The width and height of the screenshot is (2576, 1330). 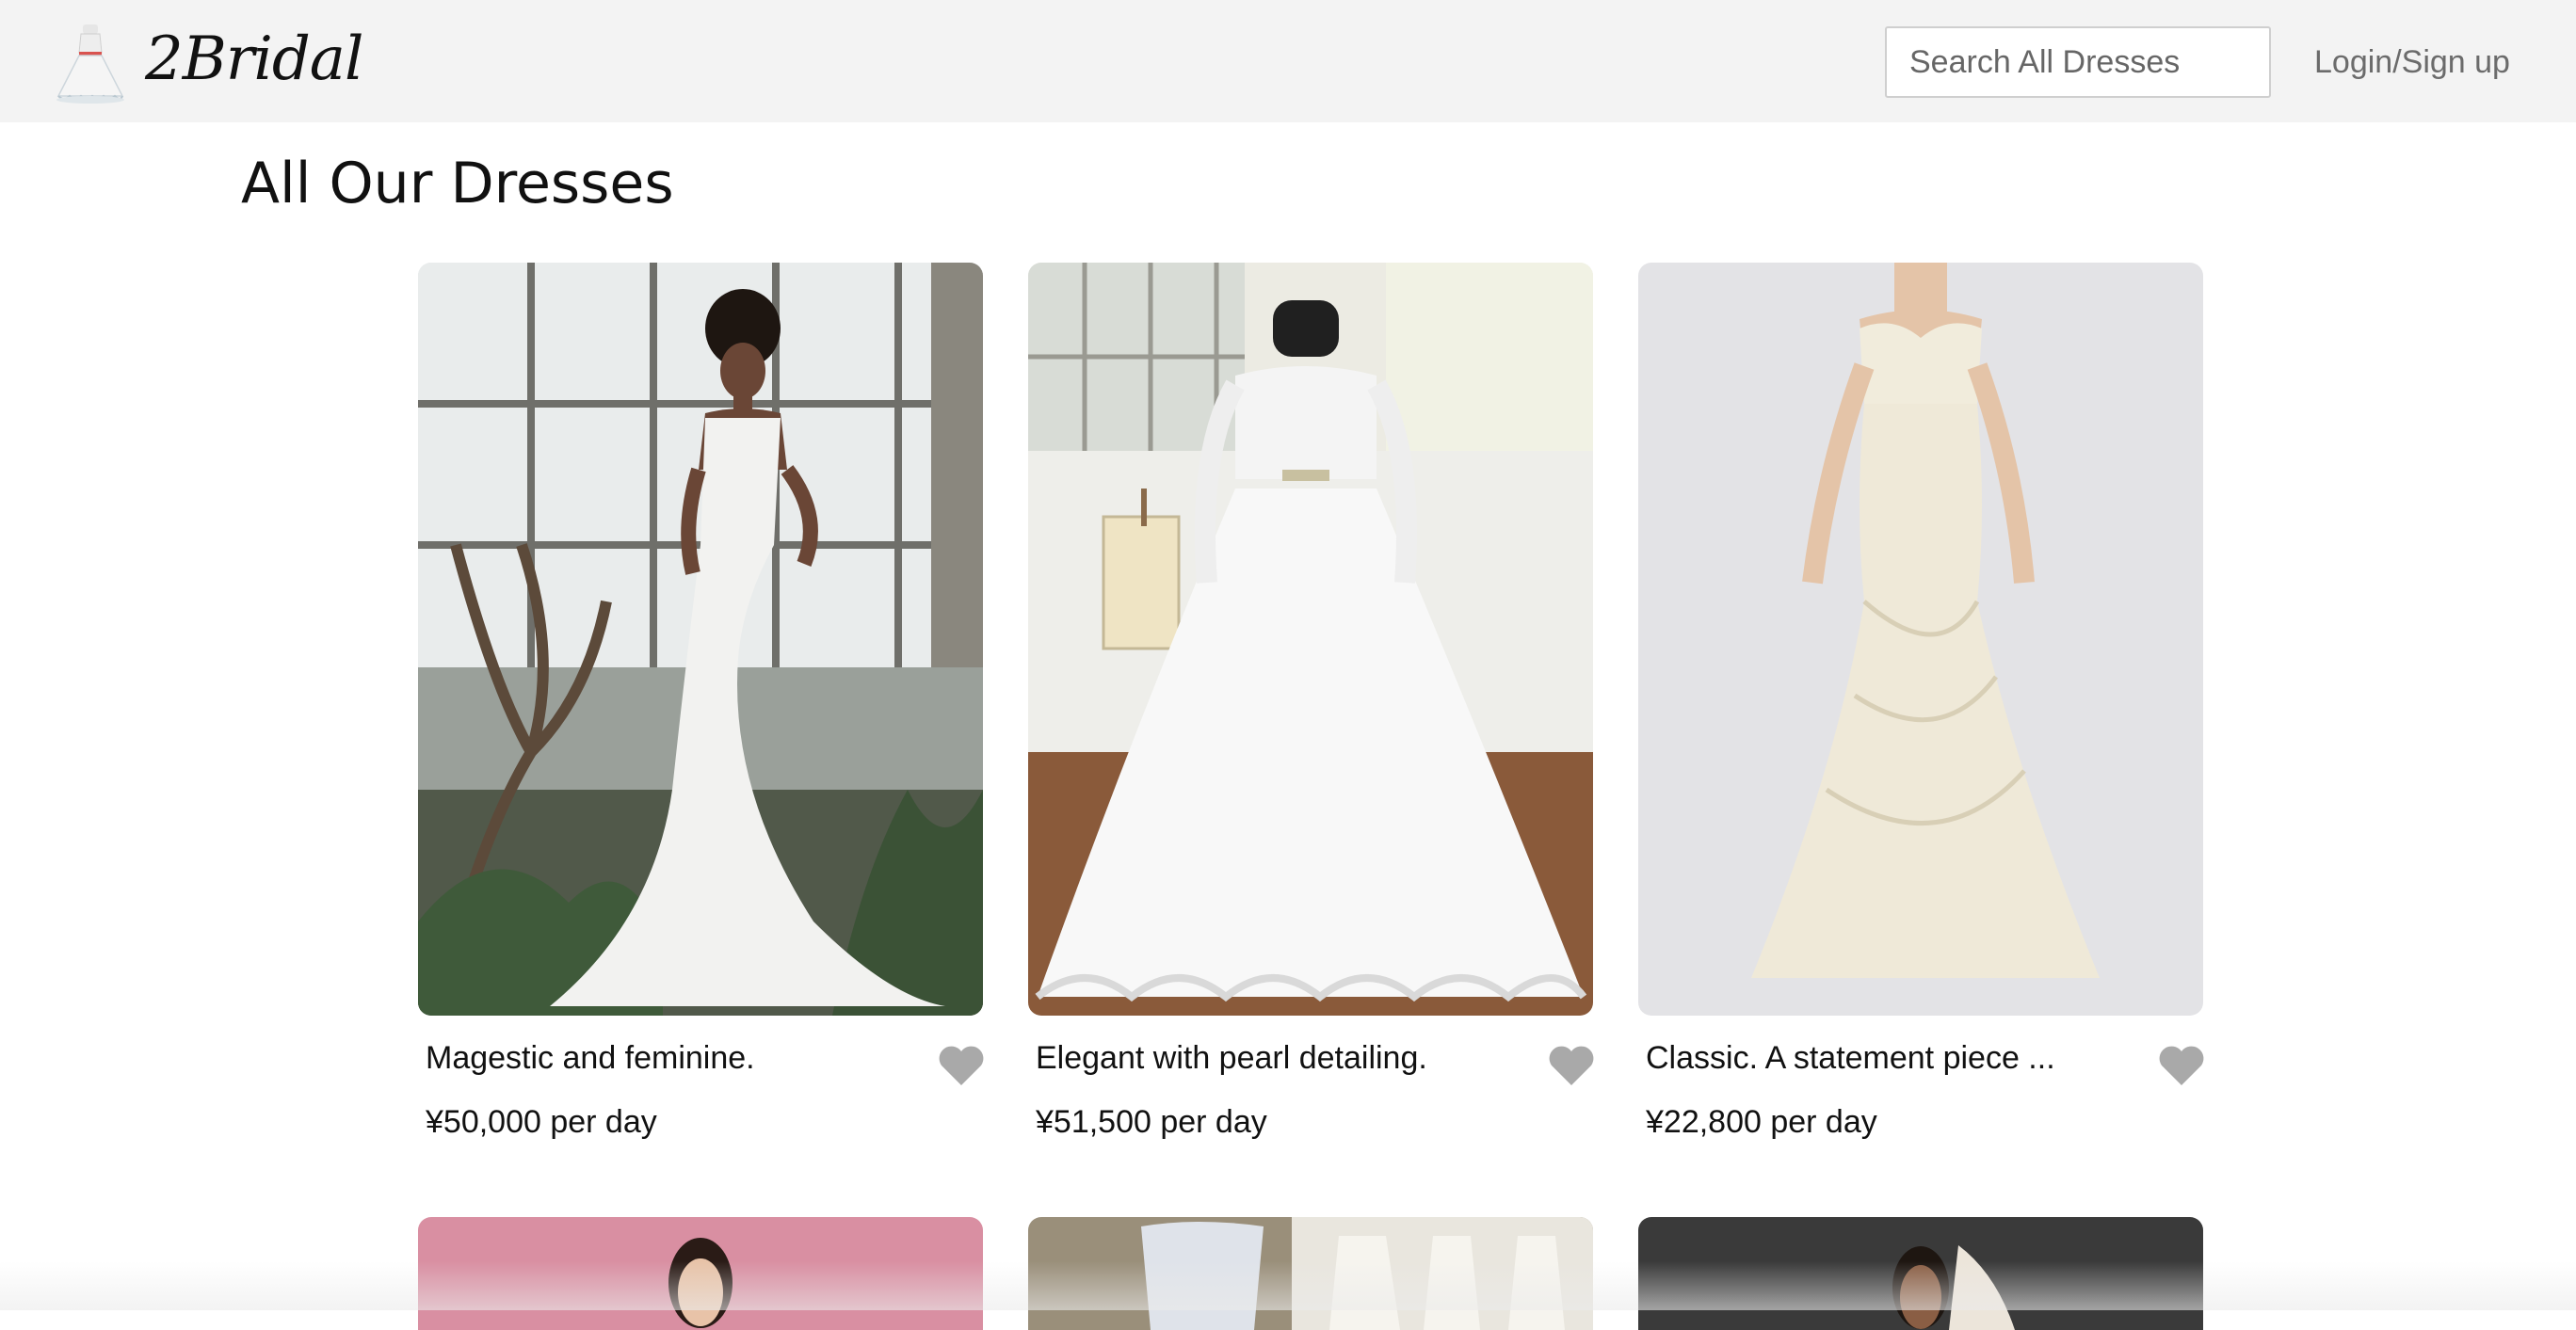 I want to click on dress-icon, so click(x=90, y=64).